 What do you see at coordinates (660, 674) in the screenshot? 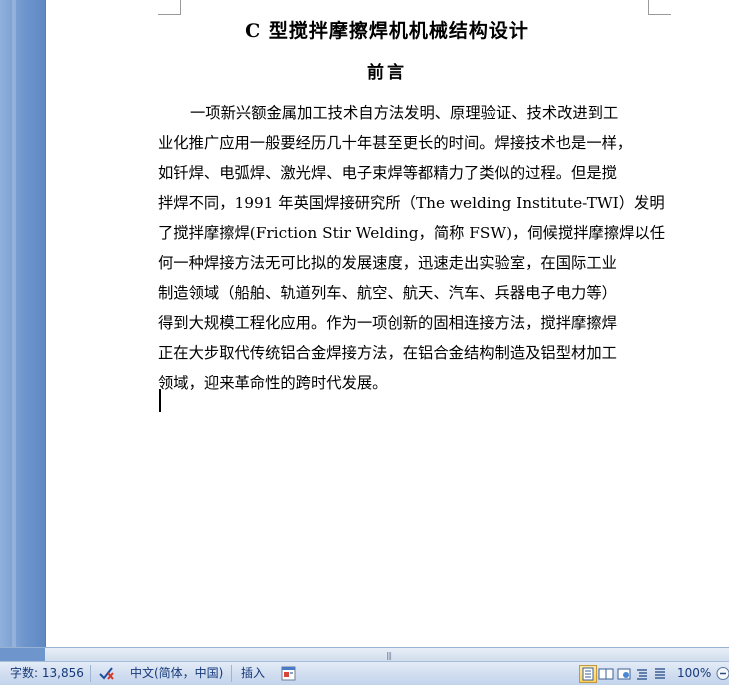
I see `draft-view-button` at bounding box center [660, 674].